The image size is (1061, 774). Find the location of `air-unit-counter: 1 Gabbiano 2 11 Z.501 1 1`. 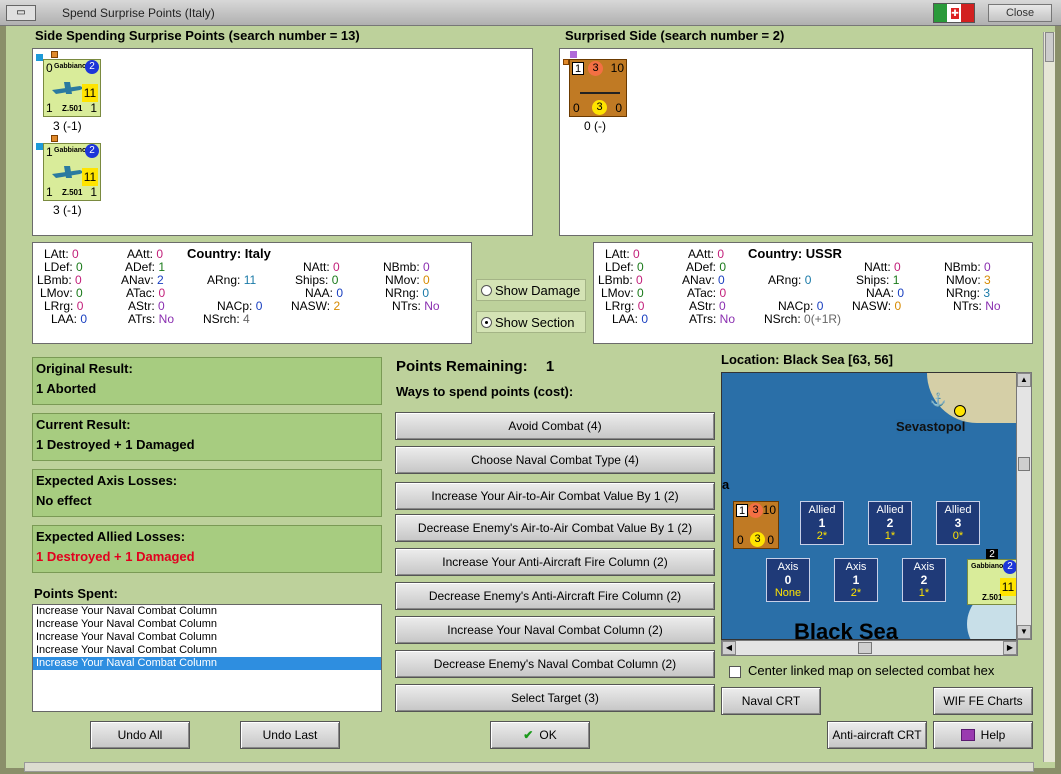

air-unit-counter: 1 Gabbiano 2 11 Z.501 1 1 is located at coordinates (72, 172).